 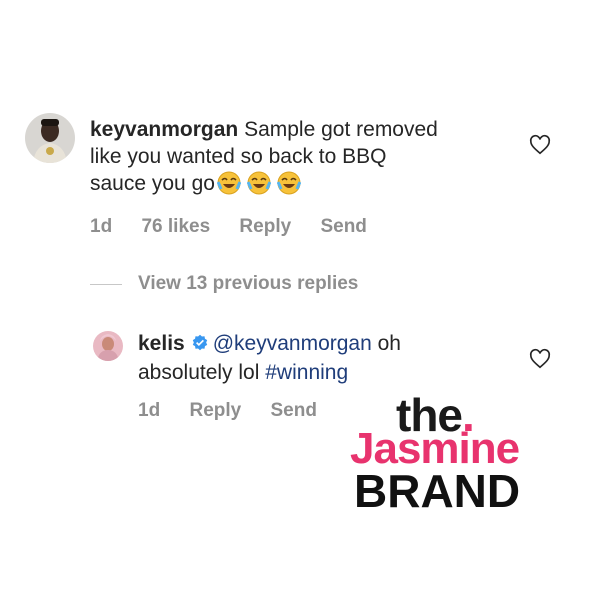 What do you see at coordinates (164, 129) in the screenshot?
I see `username-keyvanmorgan: keyvanmorgan` at bounding box center [164, 129].